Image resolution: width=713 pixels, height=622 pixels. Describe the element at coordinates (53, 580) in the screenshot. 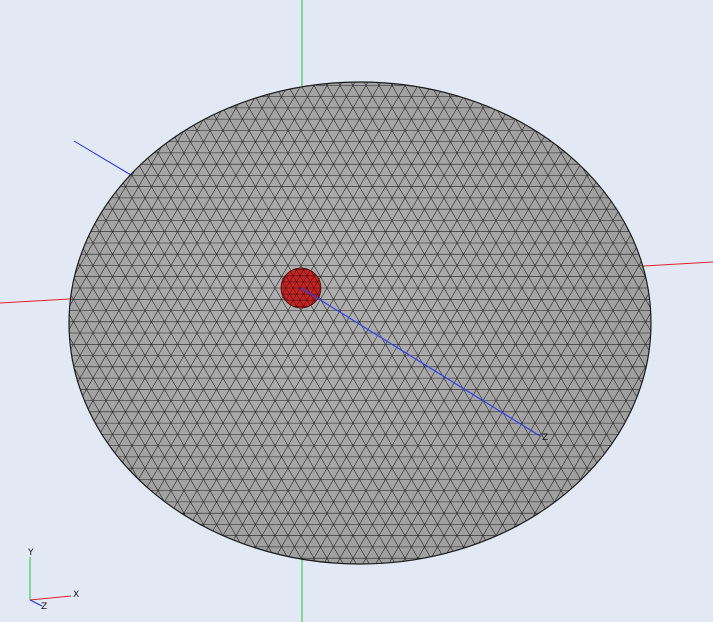

I see `orientation-triad: Y X Z` at that location.